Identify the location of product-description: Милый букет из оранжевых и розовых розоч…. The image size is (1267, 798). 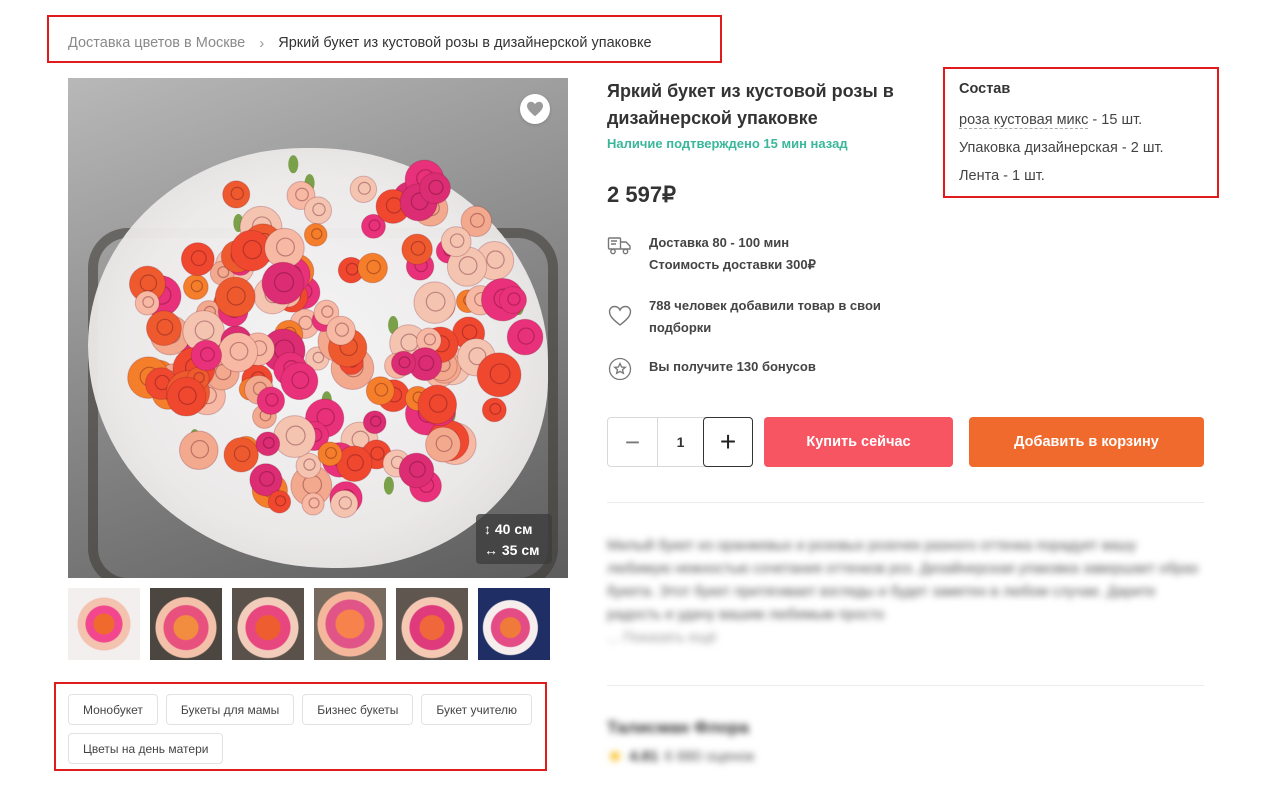
(904, 592).